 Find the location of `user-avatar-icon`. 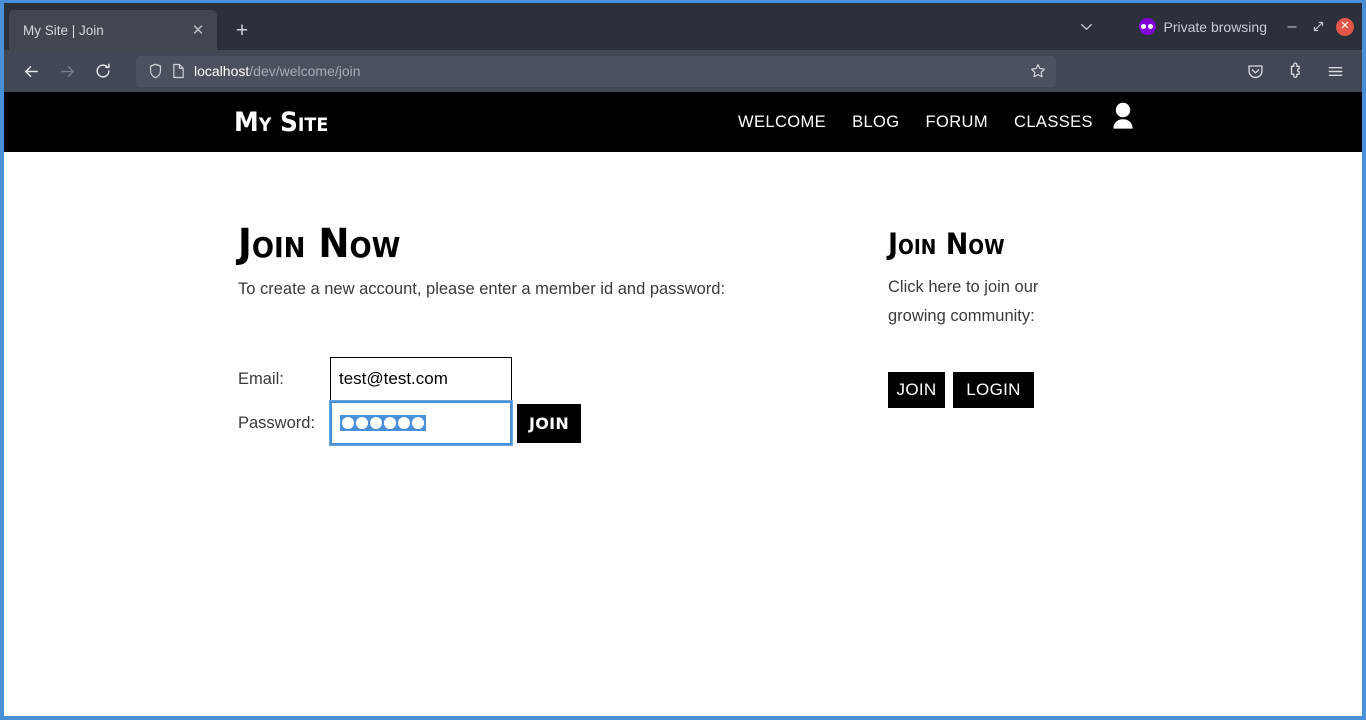

user-avatar-icon is located at coordinates (1123, 116).